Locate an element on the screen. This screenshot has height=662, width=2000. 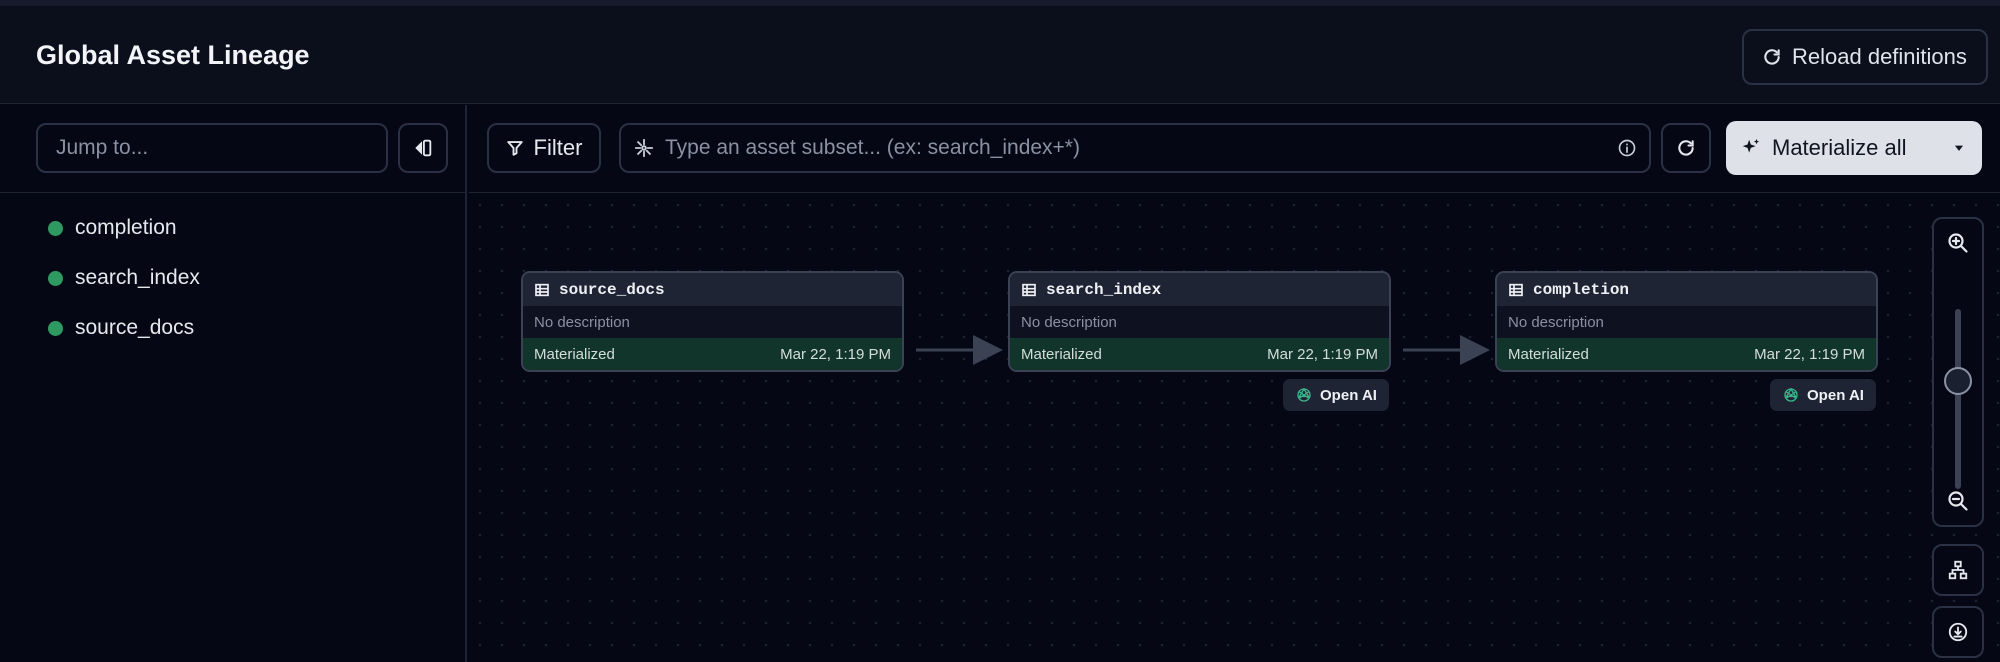
materialize-all-main: Materialize all is located at coordinates (1831, 148).